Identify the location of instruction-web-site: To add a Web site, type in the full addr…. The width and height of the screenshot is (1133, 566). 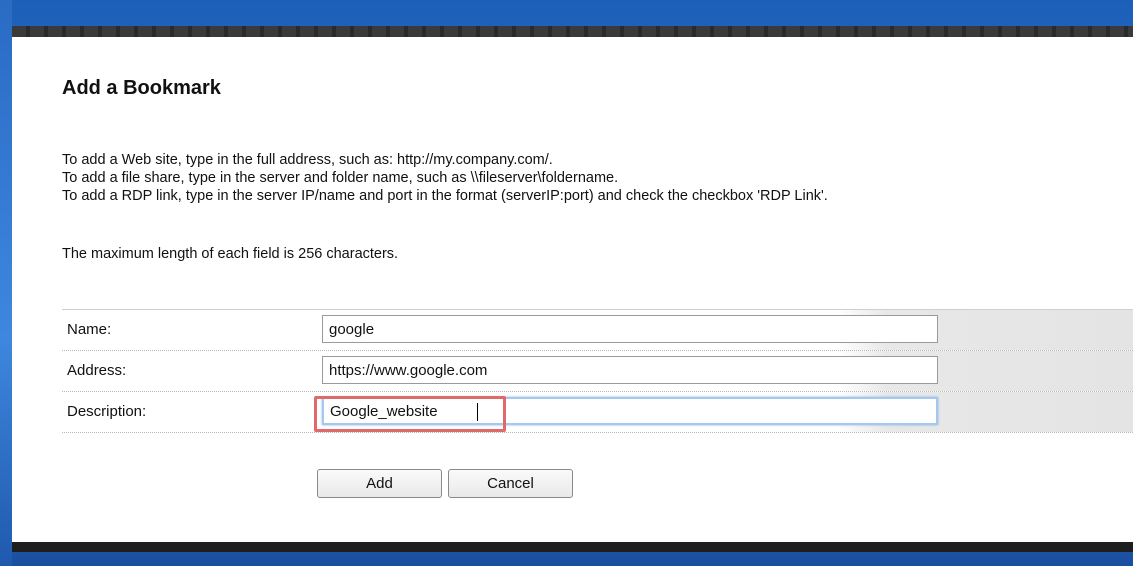
(307, 160).